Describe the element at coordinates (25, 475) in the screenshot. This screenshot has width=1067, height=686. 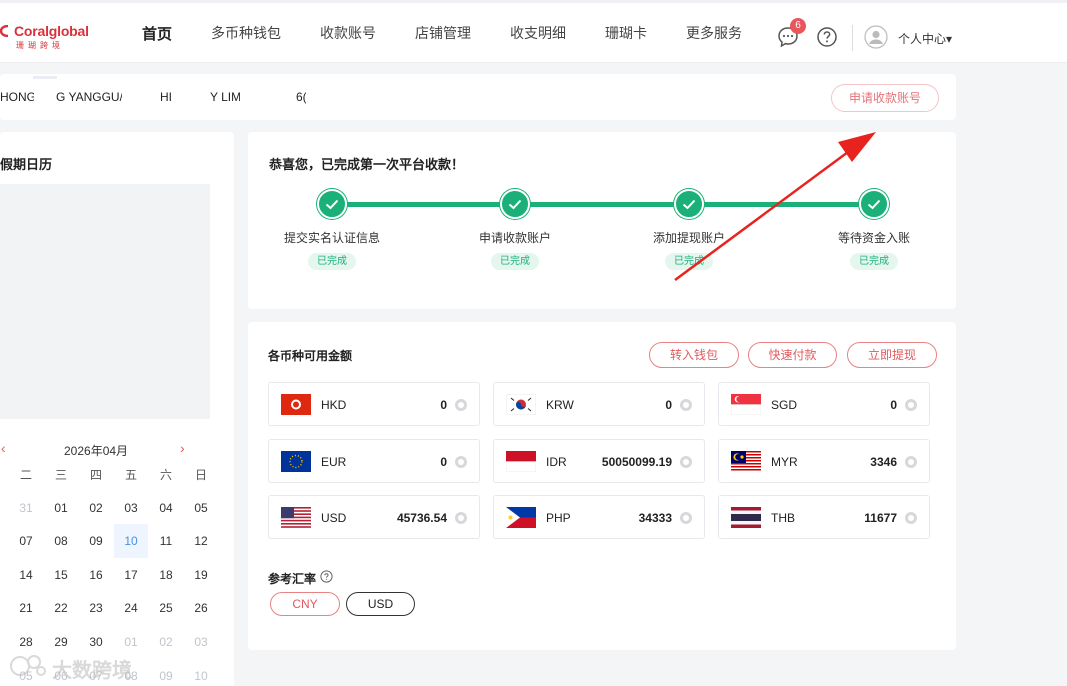
I see `weekday-label: 二` at that location.